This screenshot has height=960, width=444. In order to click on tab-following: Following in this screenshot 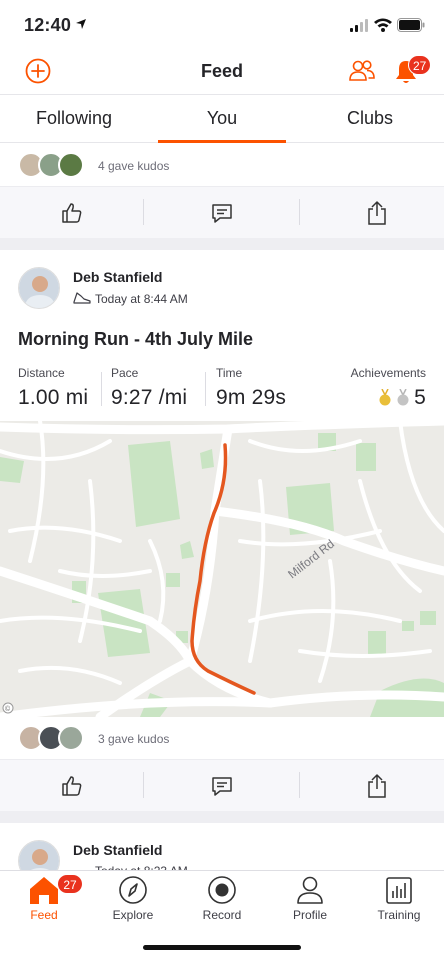, I will do `click(74, 118)`.